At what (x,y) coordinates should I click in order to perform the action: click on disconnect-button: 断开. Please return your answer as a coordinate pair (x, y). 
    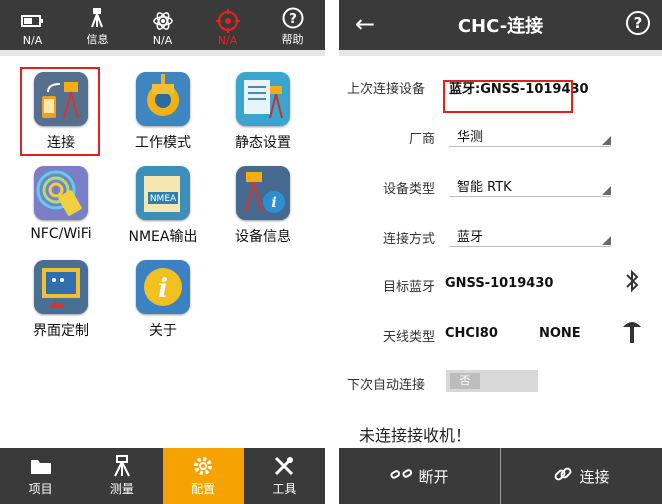
    Looking at the image, I should click on (419, 476).